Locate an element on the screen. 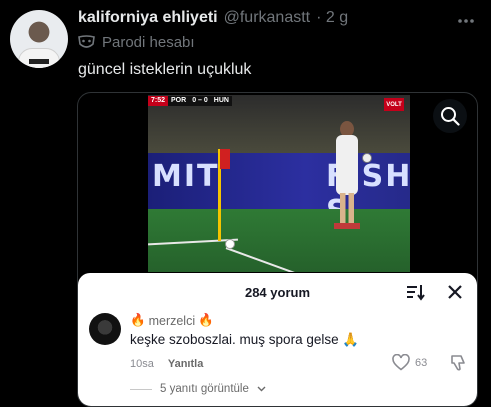  board-text-left: MIT is located at coordinates (186, 176).